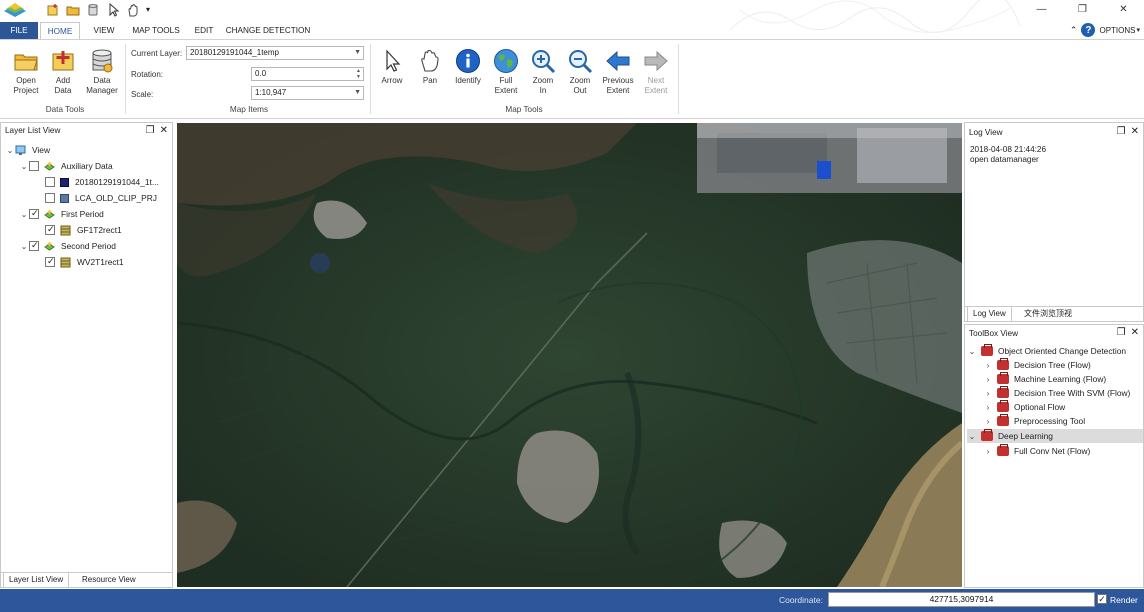 This screenshot has width=1144, height=612. I want to click on layer-group-auxiliary: ⌄ Auxiliary Data, so click(66, 166).